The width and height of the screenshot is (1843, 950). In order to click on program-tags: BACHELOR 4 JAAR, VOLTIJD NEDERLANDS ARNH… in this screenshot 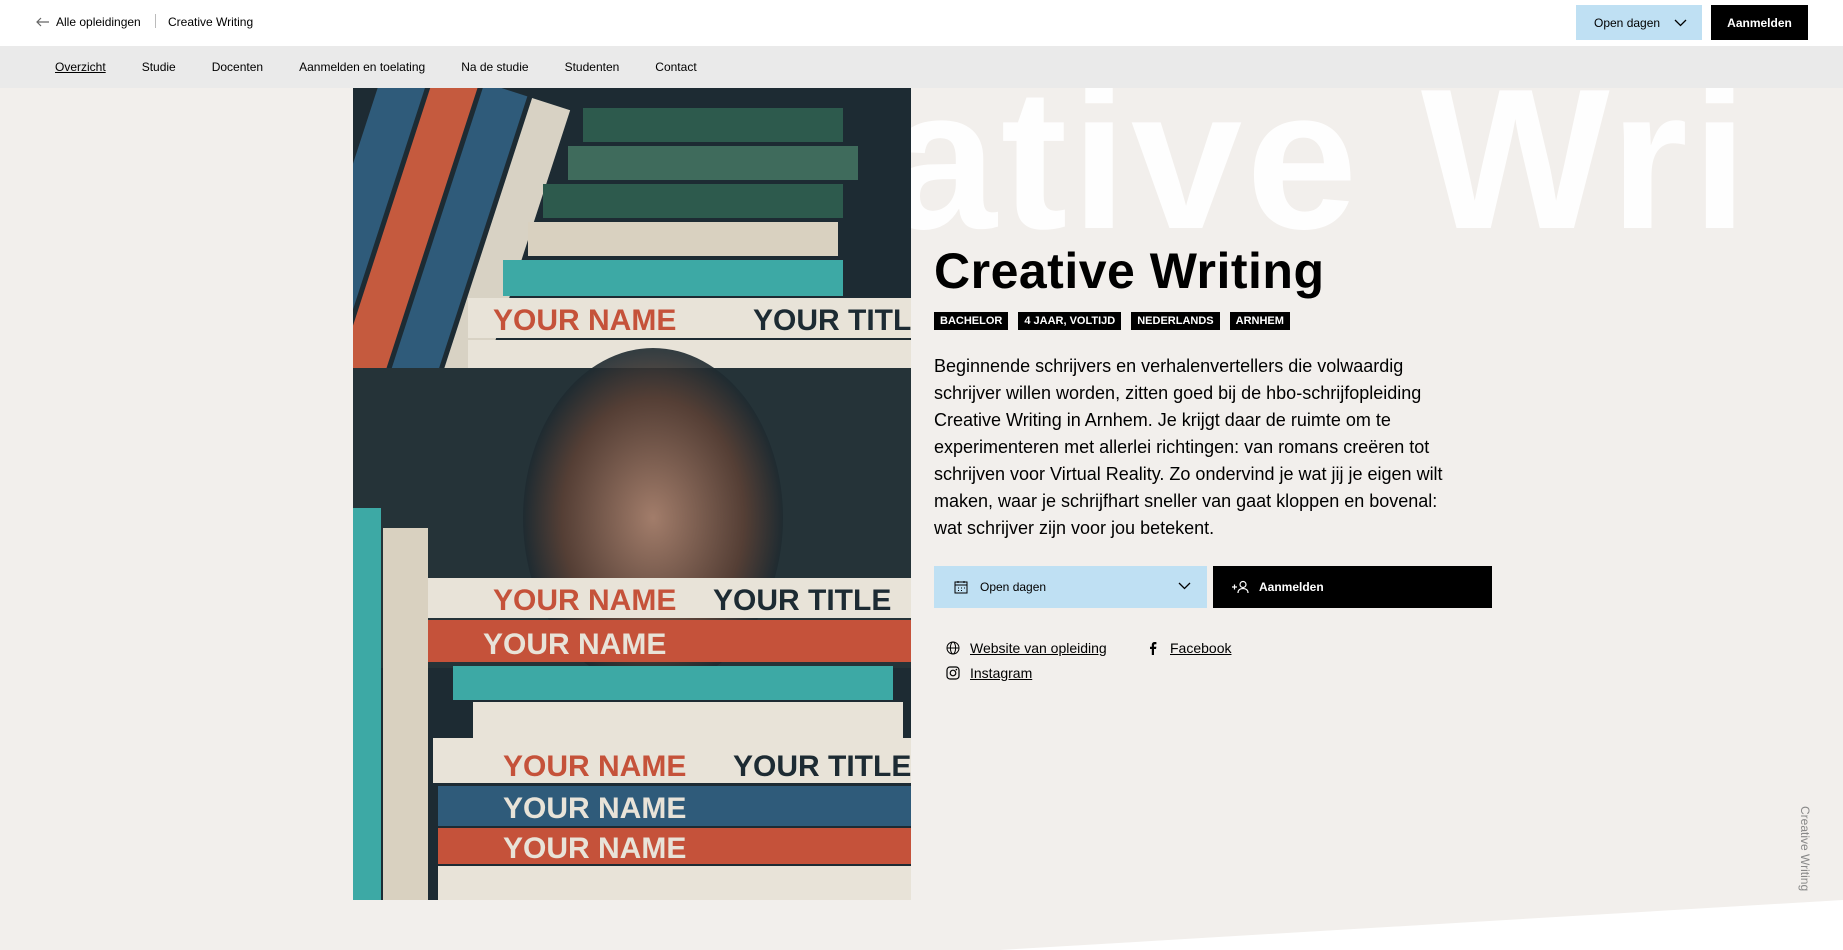, I will do `click(1112, 321)`.